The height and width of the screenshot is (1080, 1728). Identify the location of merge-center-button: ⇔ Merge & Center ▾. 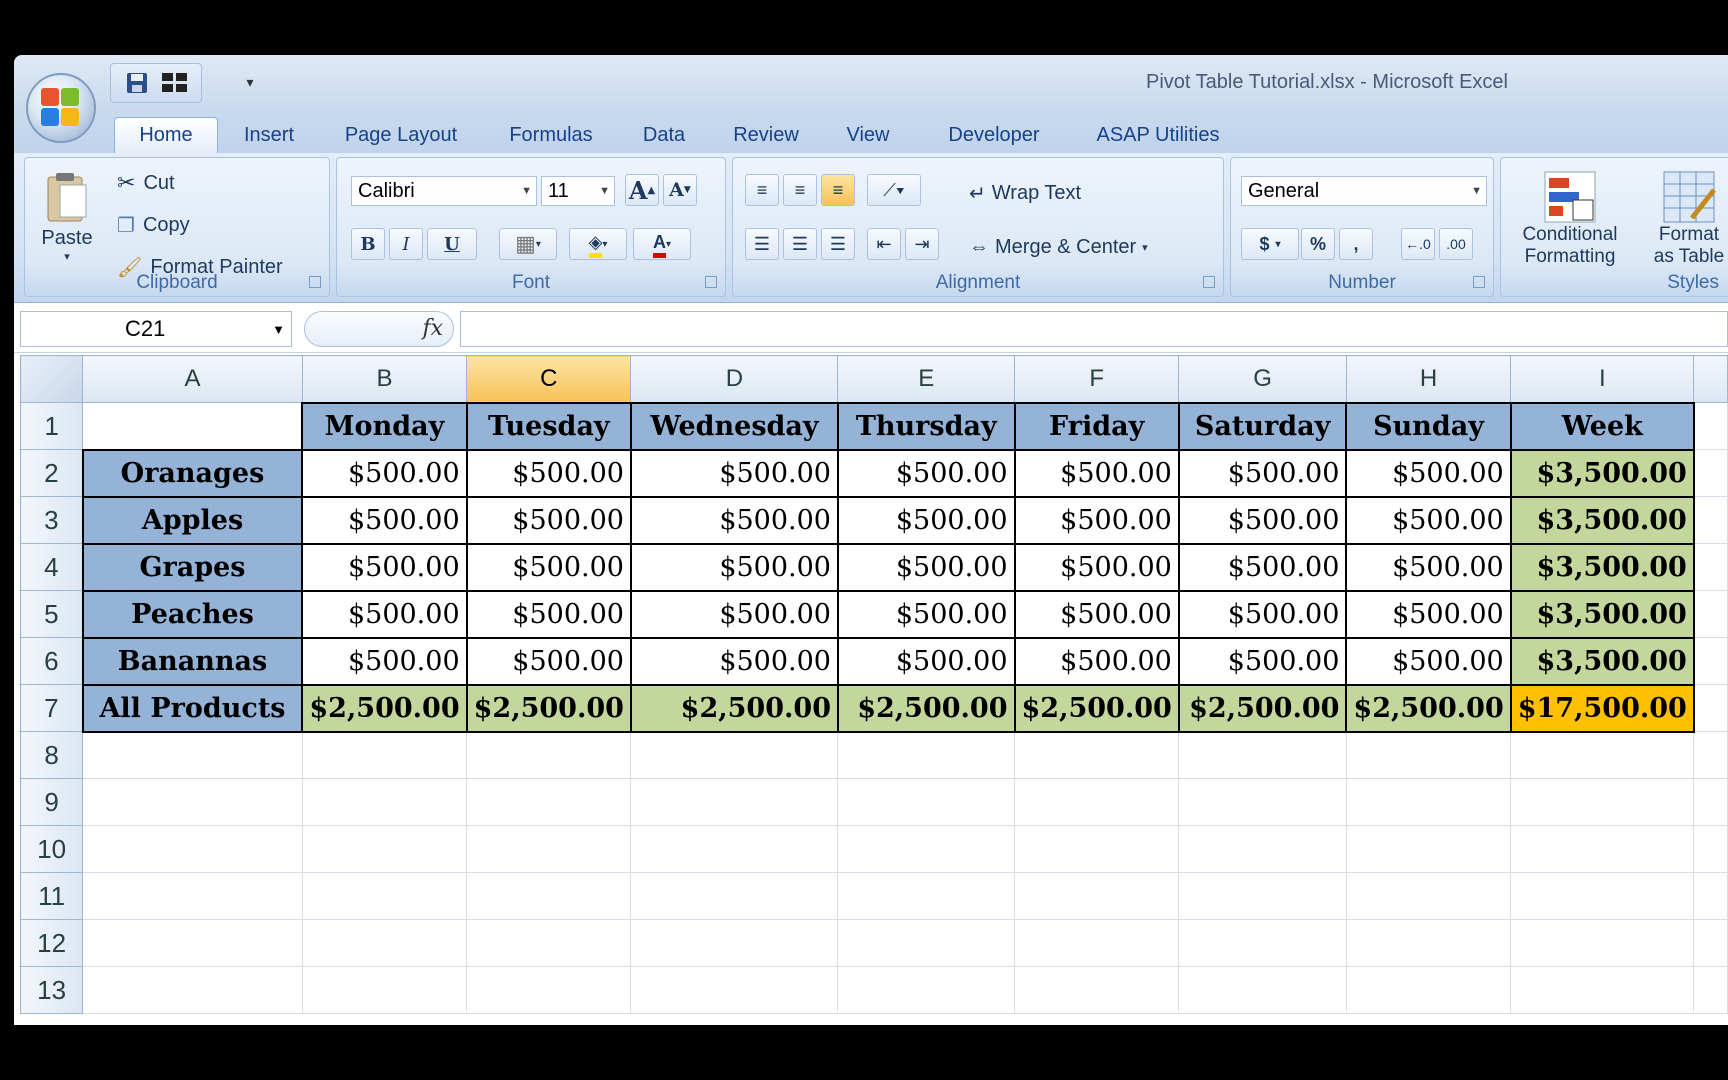
(1058, 247).